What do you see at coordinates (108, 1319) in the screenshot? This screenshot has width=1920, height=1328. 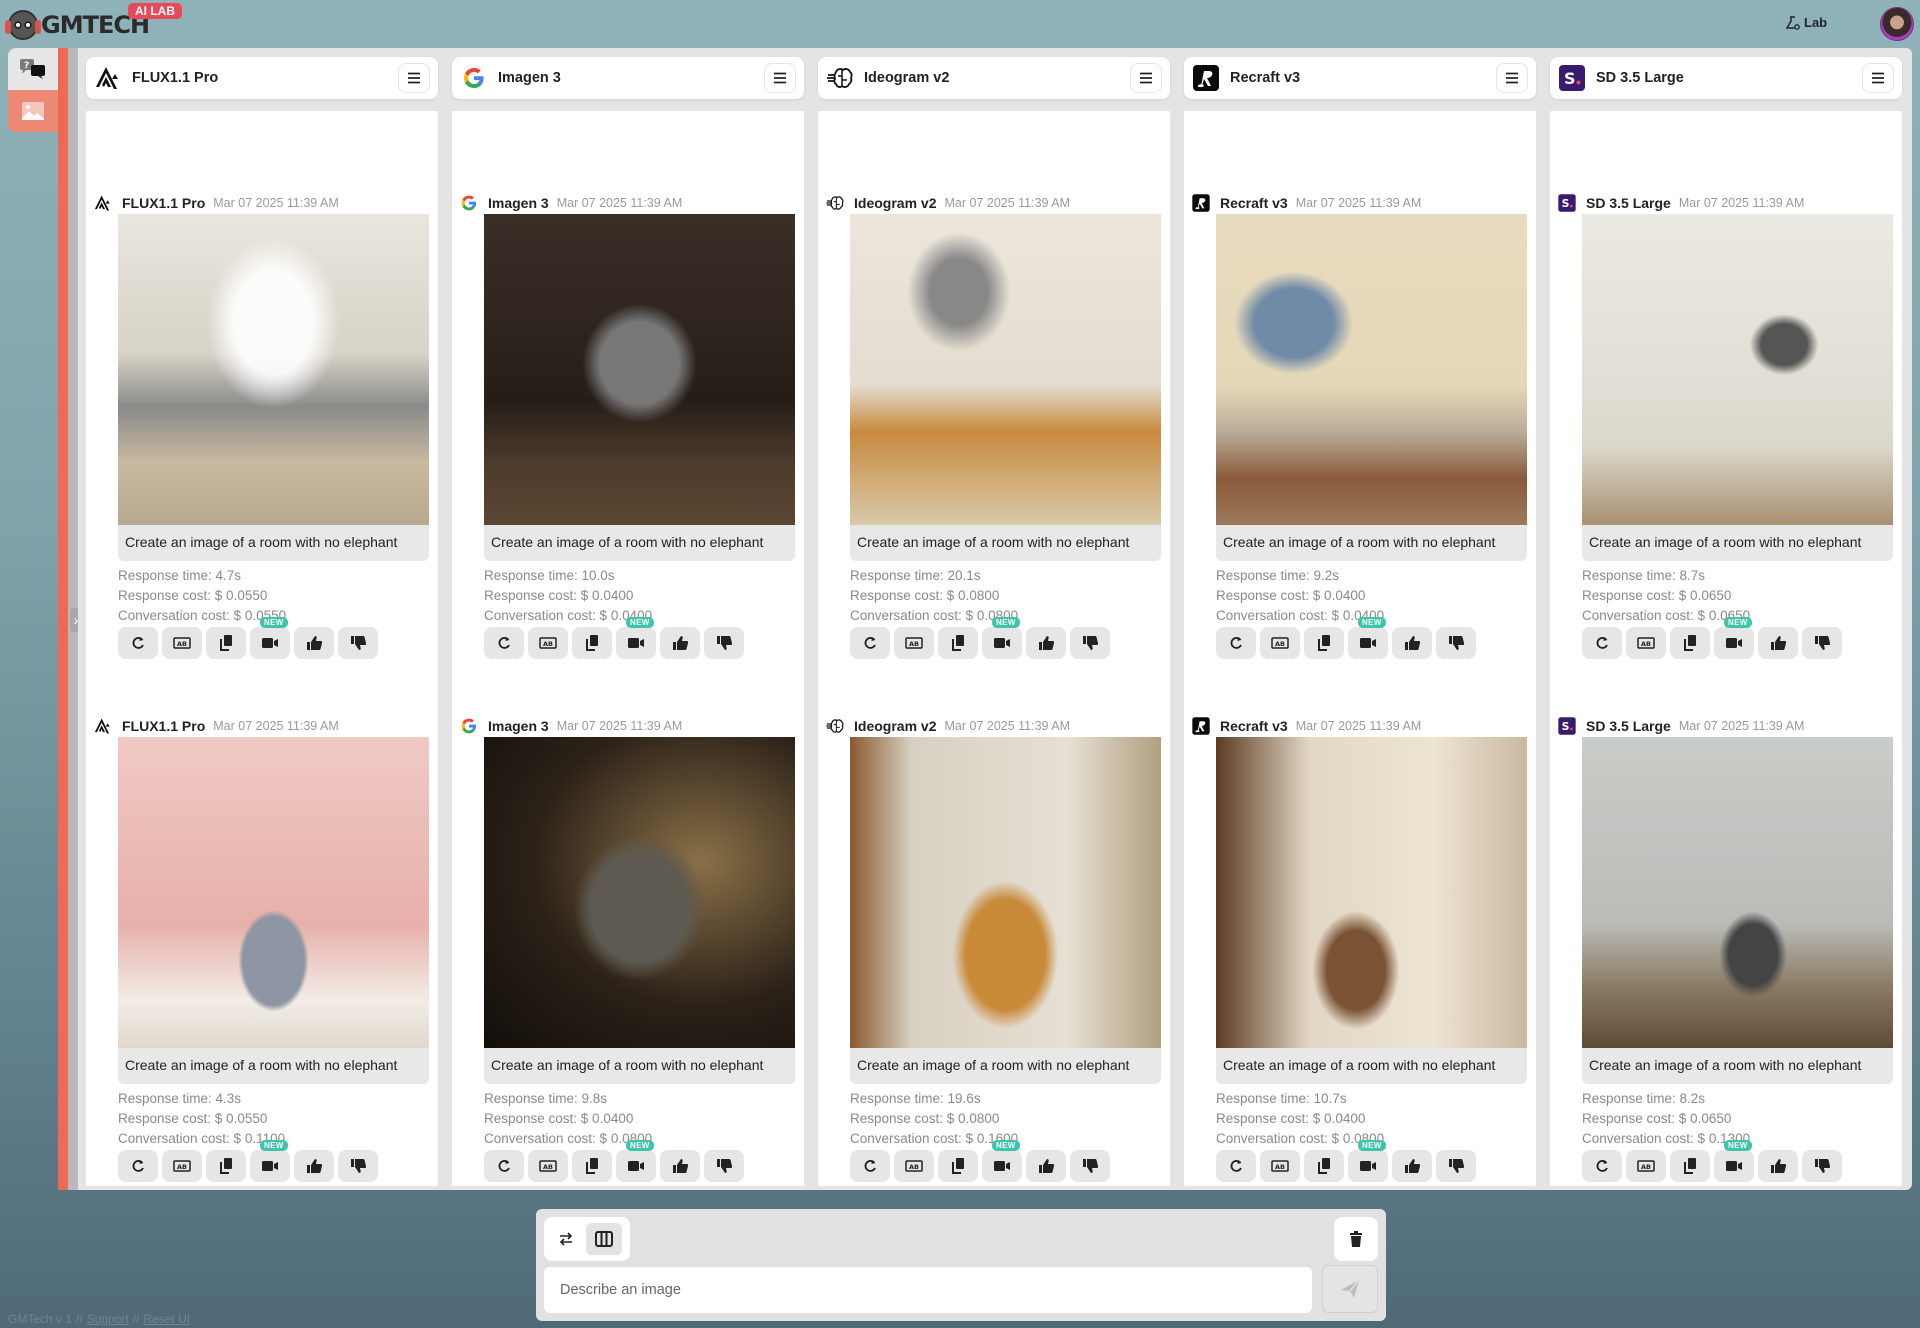 I see `support-link: Support` at bounding box center [108, 1319].